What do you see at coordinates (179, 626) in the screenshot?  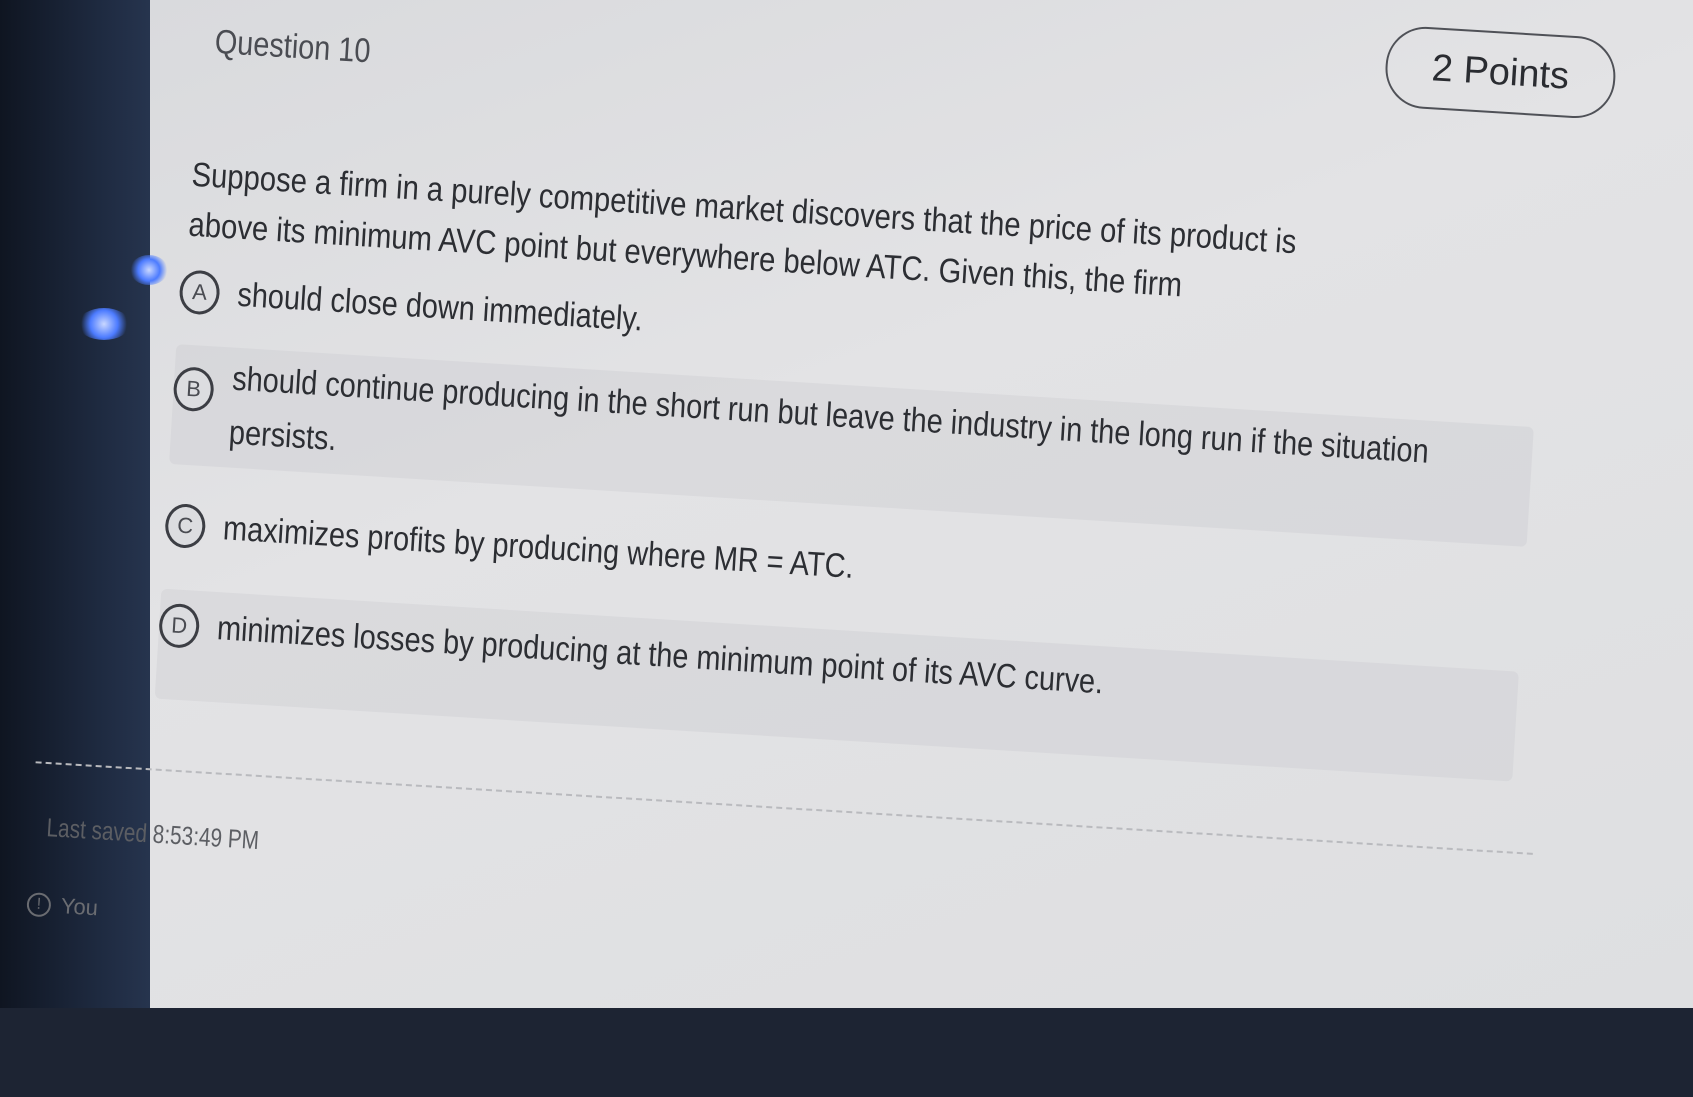 I see `option-d-radio: D` at bounding box center [179, 626].